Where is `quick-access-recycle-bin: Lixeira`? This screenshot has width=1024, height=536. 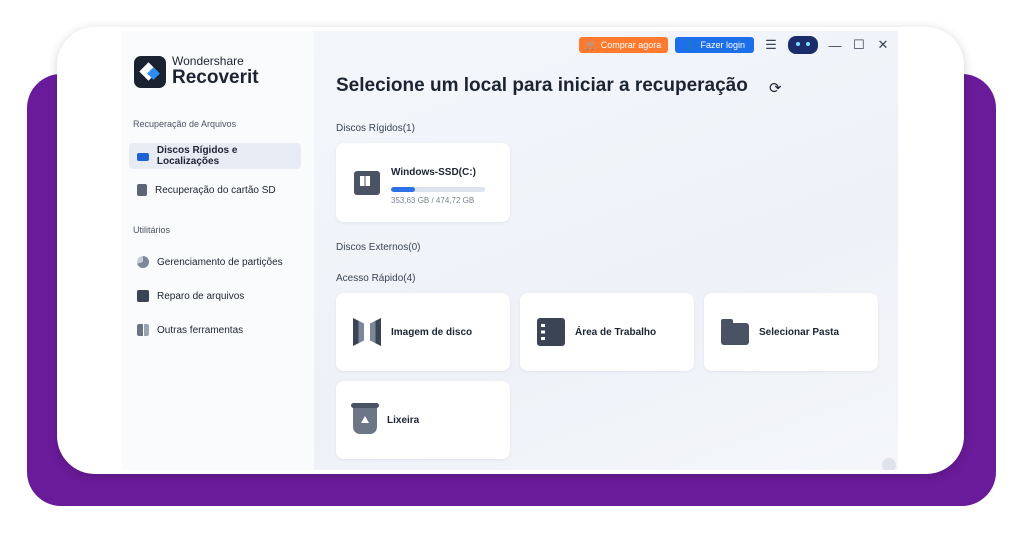
quick-access-recycle-bin: Lixeira is located at coordinates (423, 420).